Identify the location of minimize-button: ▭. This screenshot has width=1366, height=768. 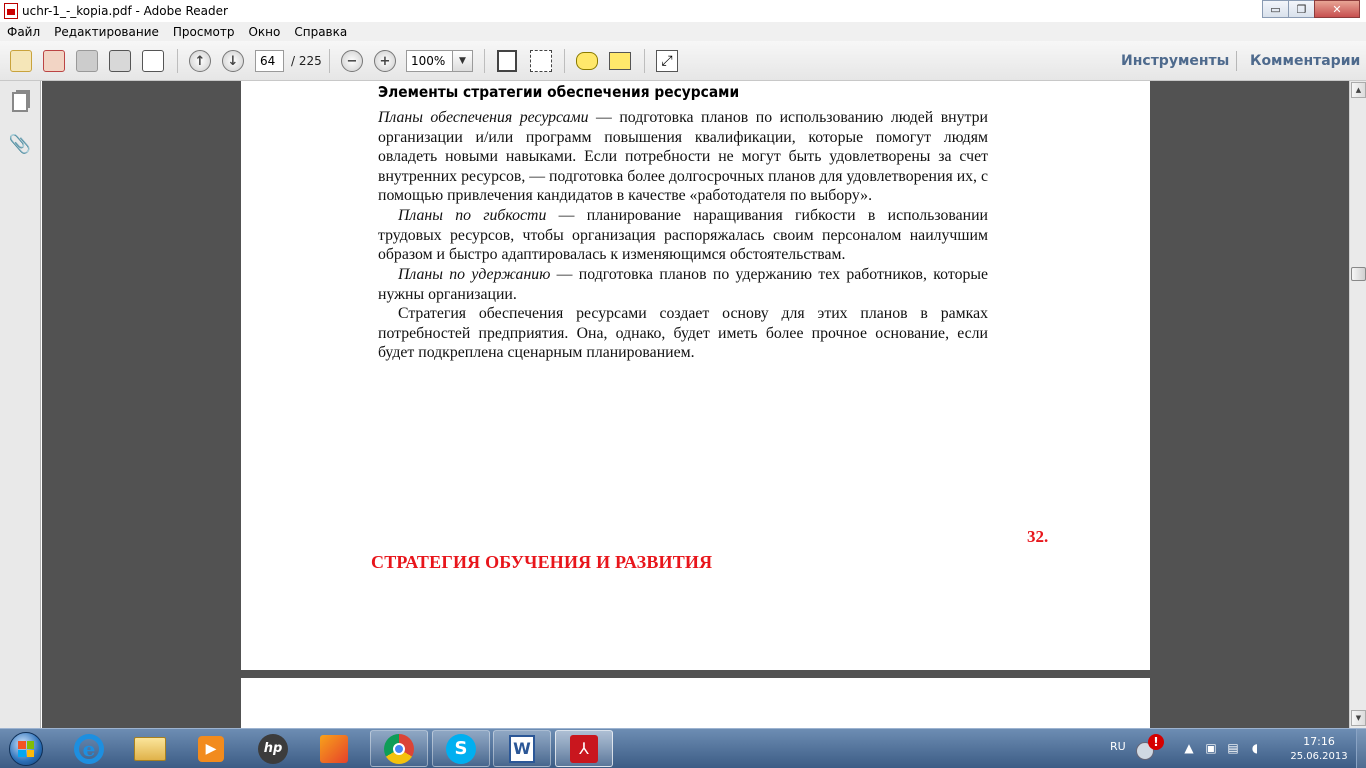
(1275, 9).